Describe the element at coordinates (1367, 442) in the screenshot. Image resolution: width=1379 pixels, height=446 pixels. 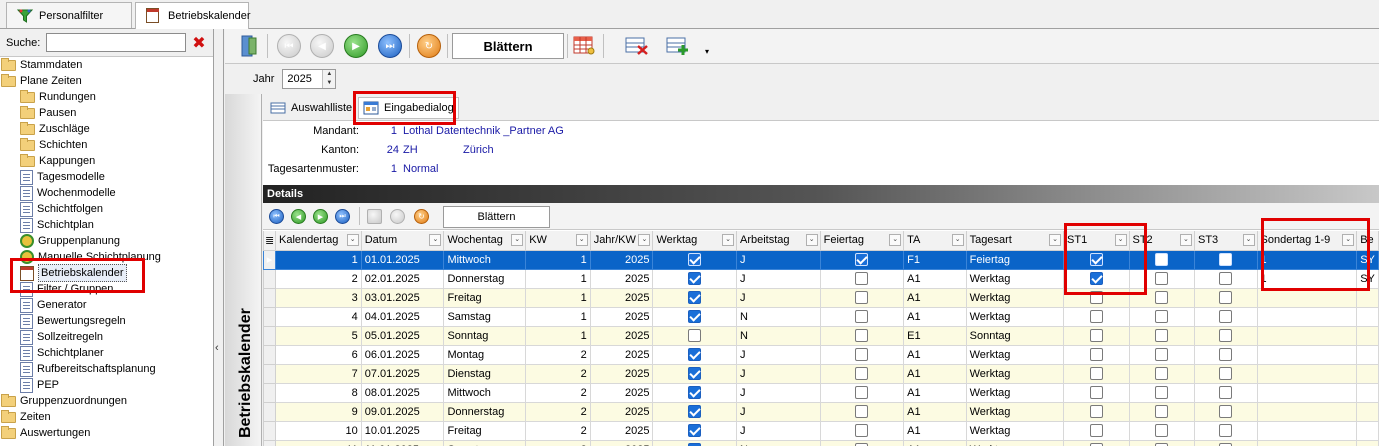
I see `cell-extra` at that location.